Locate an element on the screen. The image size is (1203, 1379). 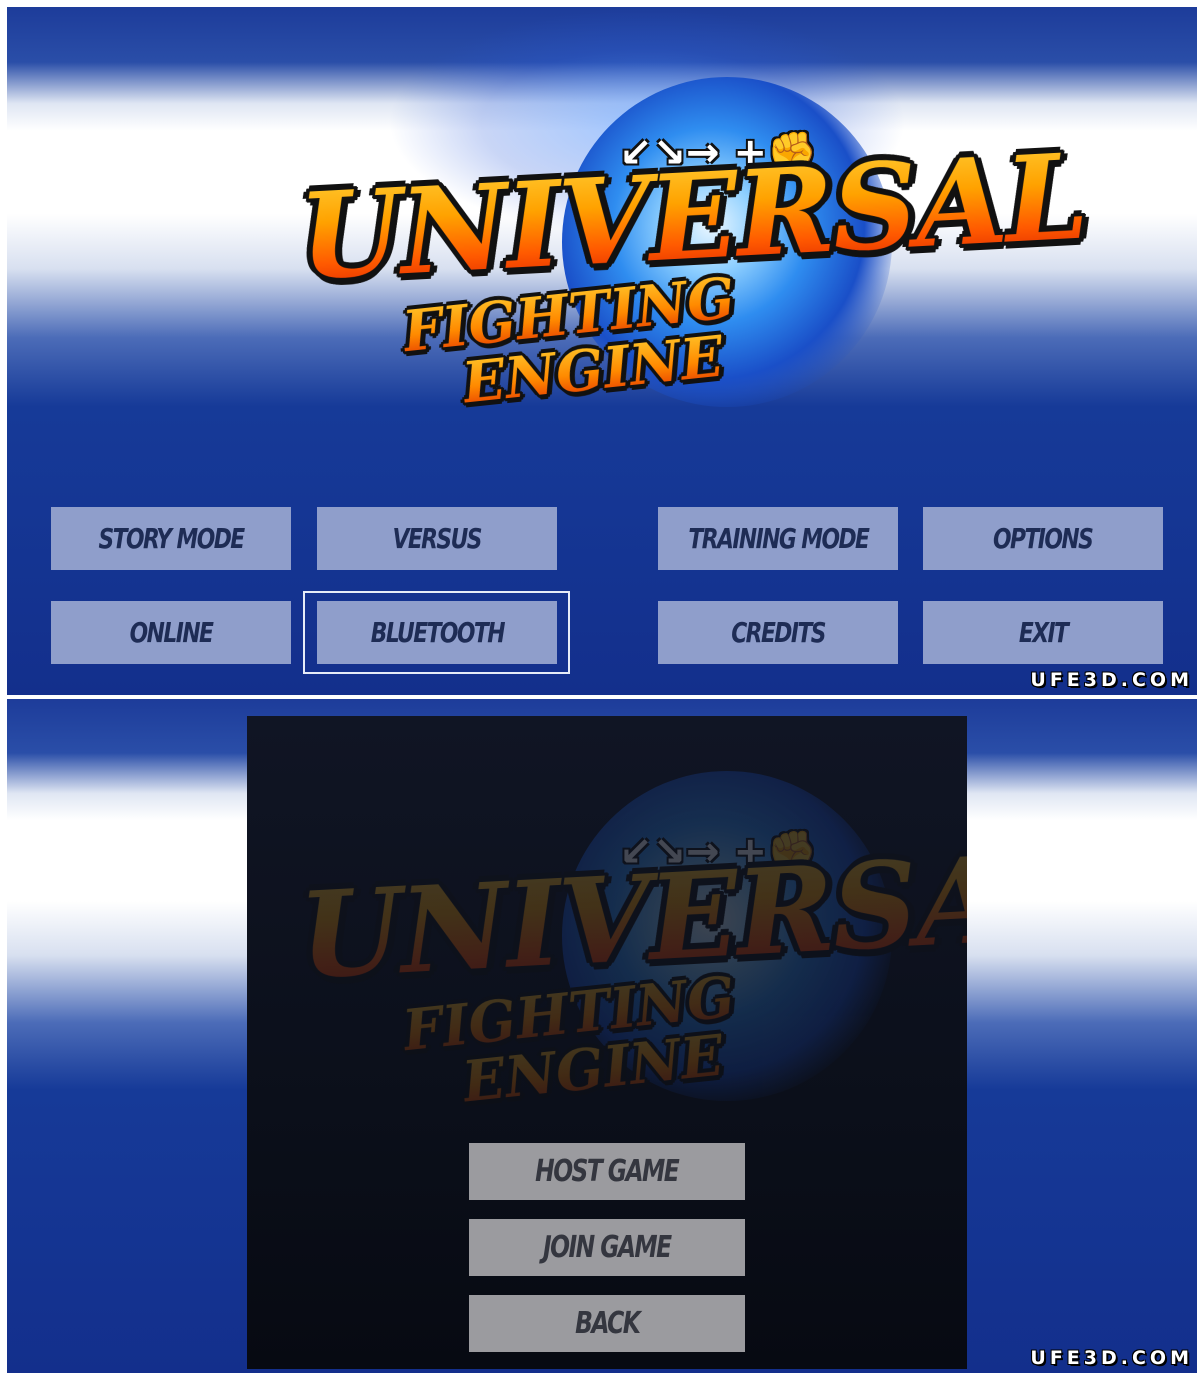
online-label: ONLINE is located at coordinates (171, 632).